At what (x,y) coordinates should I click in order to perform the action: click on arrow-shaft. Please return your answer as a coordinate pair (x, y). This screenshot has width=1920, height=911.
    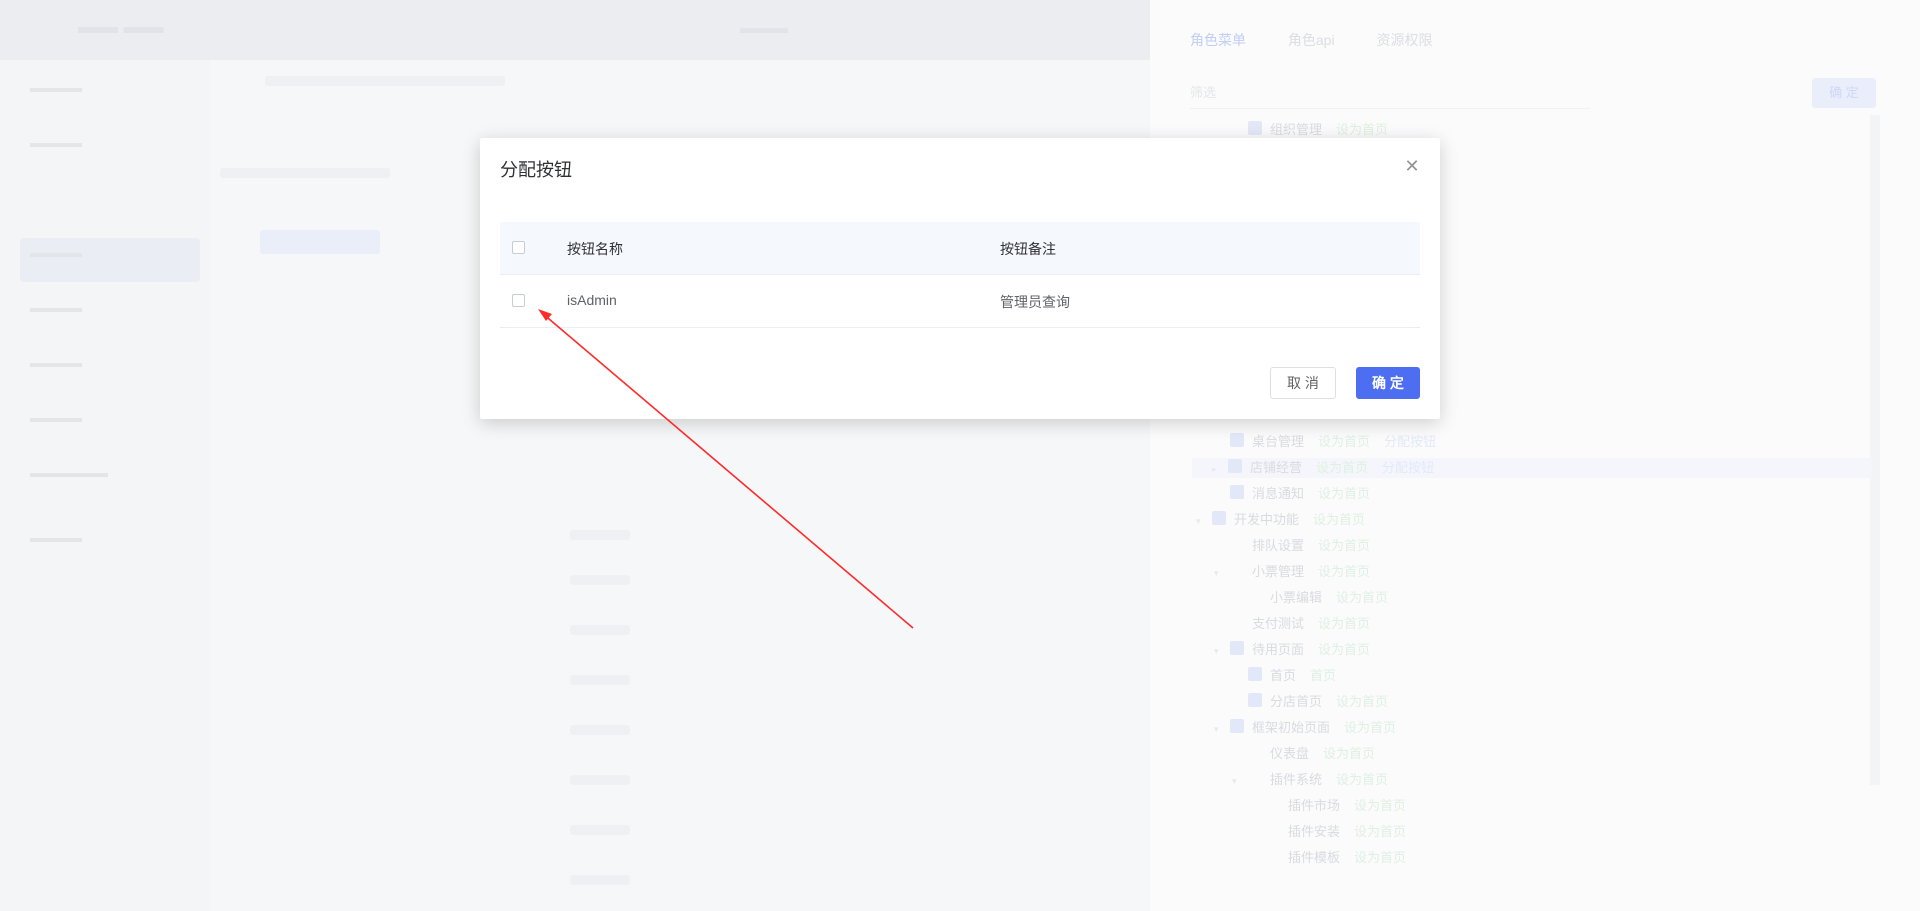
    Looking at the image, I should click on (727, 470).